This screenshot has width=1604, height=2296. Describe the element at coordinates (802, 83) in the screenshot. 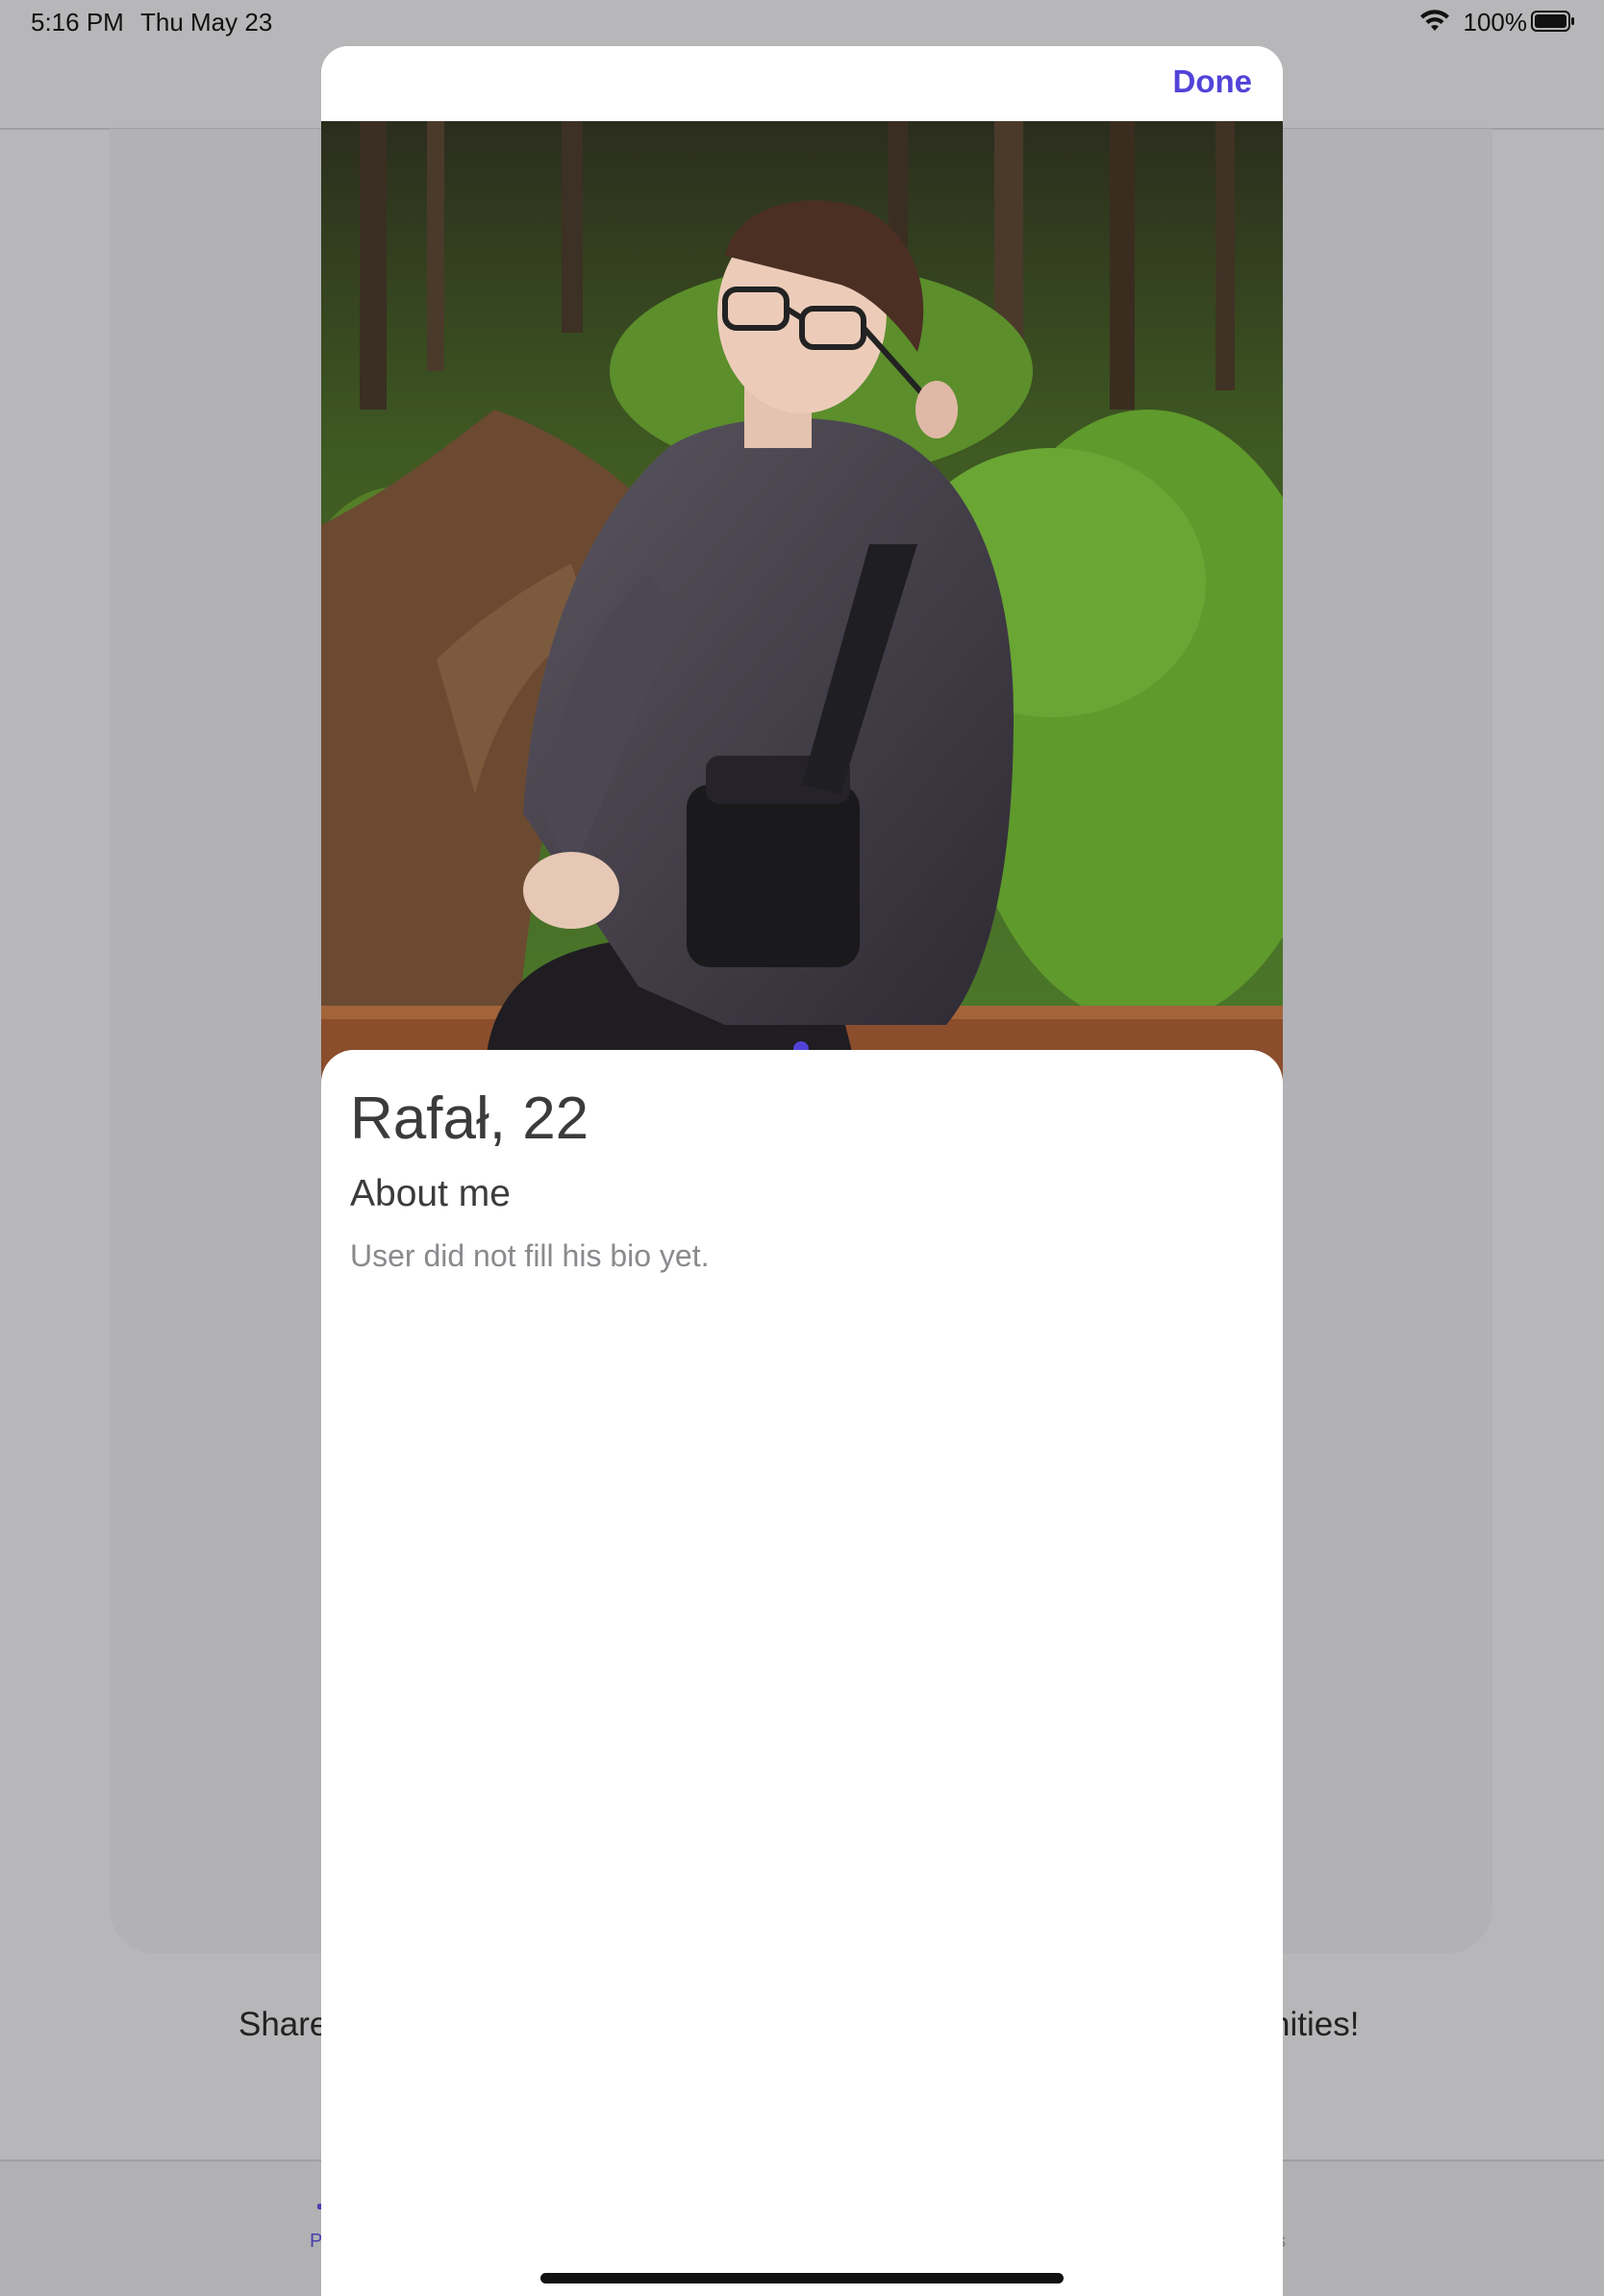

I see `sheet-header: Done` at that location.